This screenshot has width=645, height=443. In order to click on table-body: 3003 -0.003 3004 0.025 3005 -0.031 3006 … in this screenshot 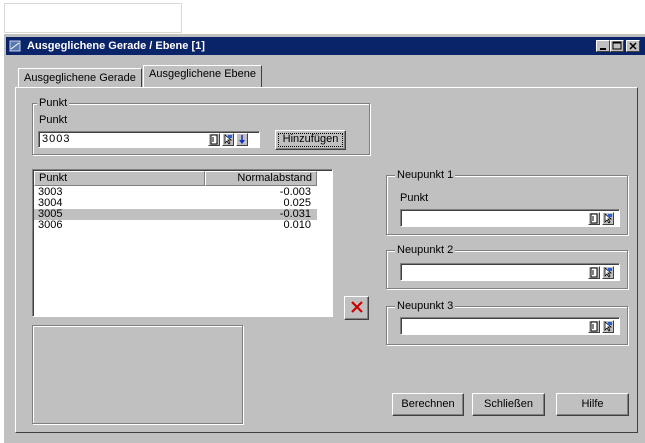, I will do `click(182, 209)`.